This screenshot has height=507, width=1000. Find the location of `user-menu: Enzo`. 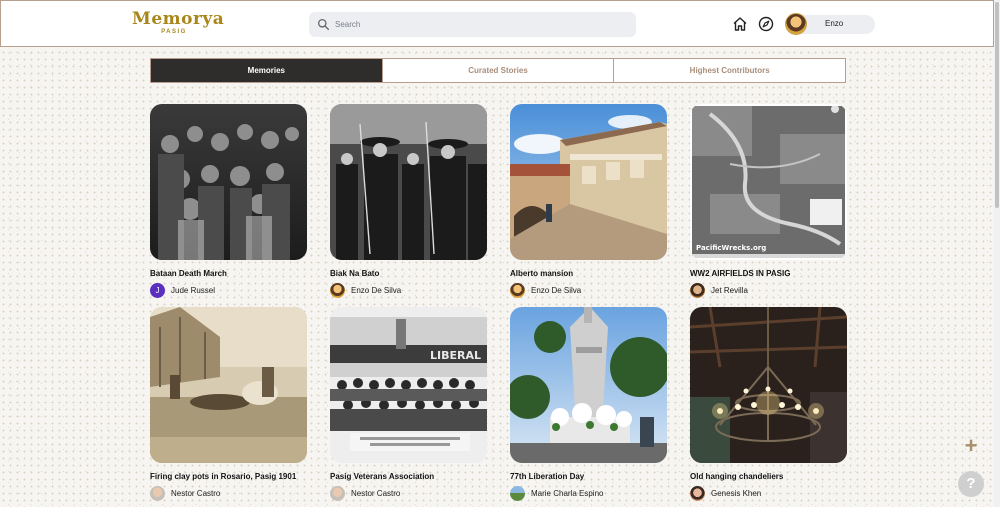

user-menu: Enzo is located at coordinates (830, 24).